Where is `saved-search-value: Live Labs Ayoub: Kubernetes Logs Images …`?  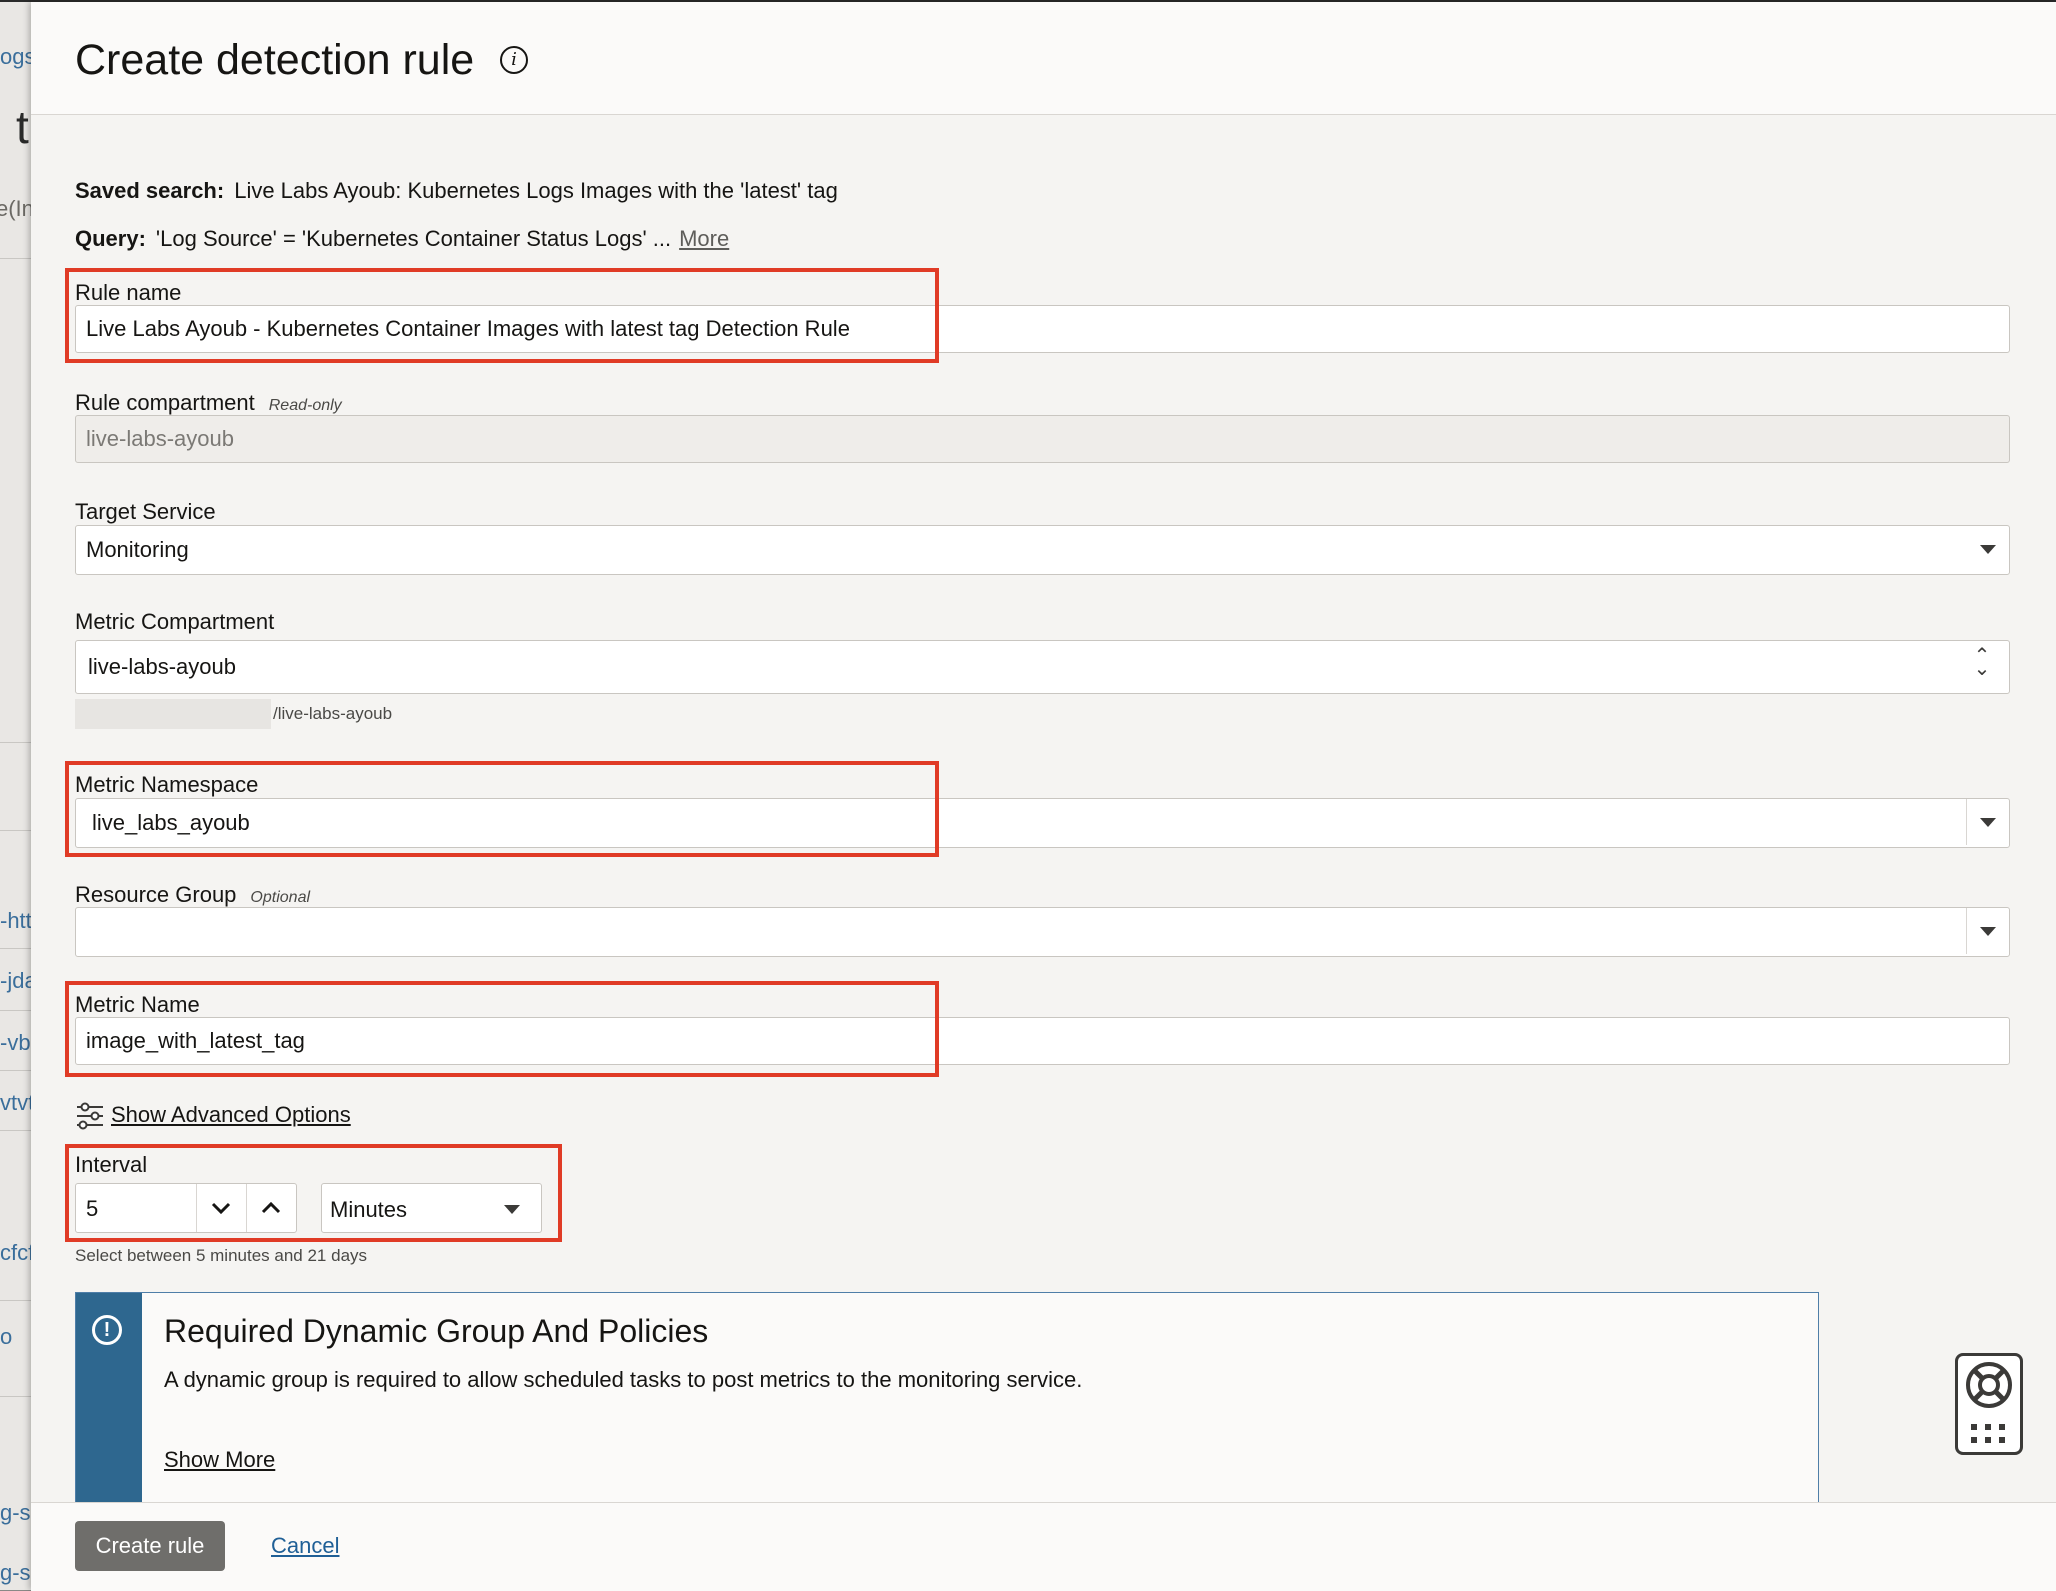
saved-search-value: Live Labs Ayoub: Kubernetes Logs Images … is located at coordinates (536, 190).